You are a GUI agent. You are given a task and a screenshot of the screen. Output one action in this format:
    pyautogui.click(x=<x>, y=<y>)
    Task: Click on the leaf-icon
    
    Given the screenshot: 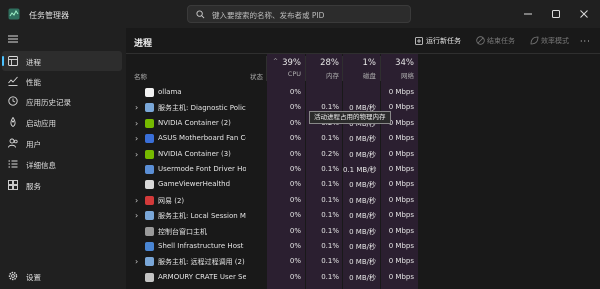 What is the action you would take?
    pyautogui.click(x=534, y=40)
    